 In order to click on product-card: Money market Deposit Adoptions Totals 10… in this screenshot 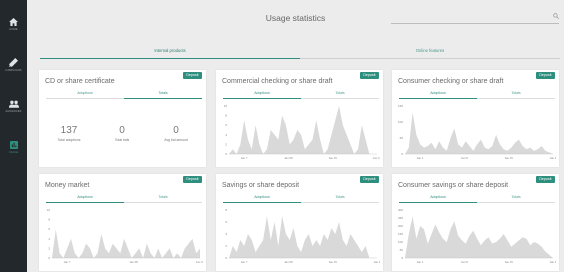, I will do `click(122, 222)`.